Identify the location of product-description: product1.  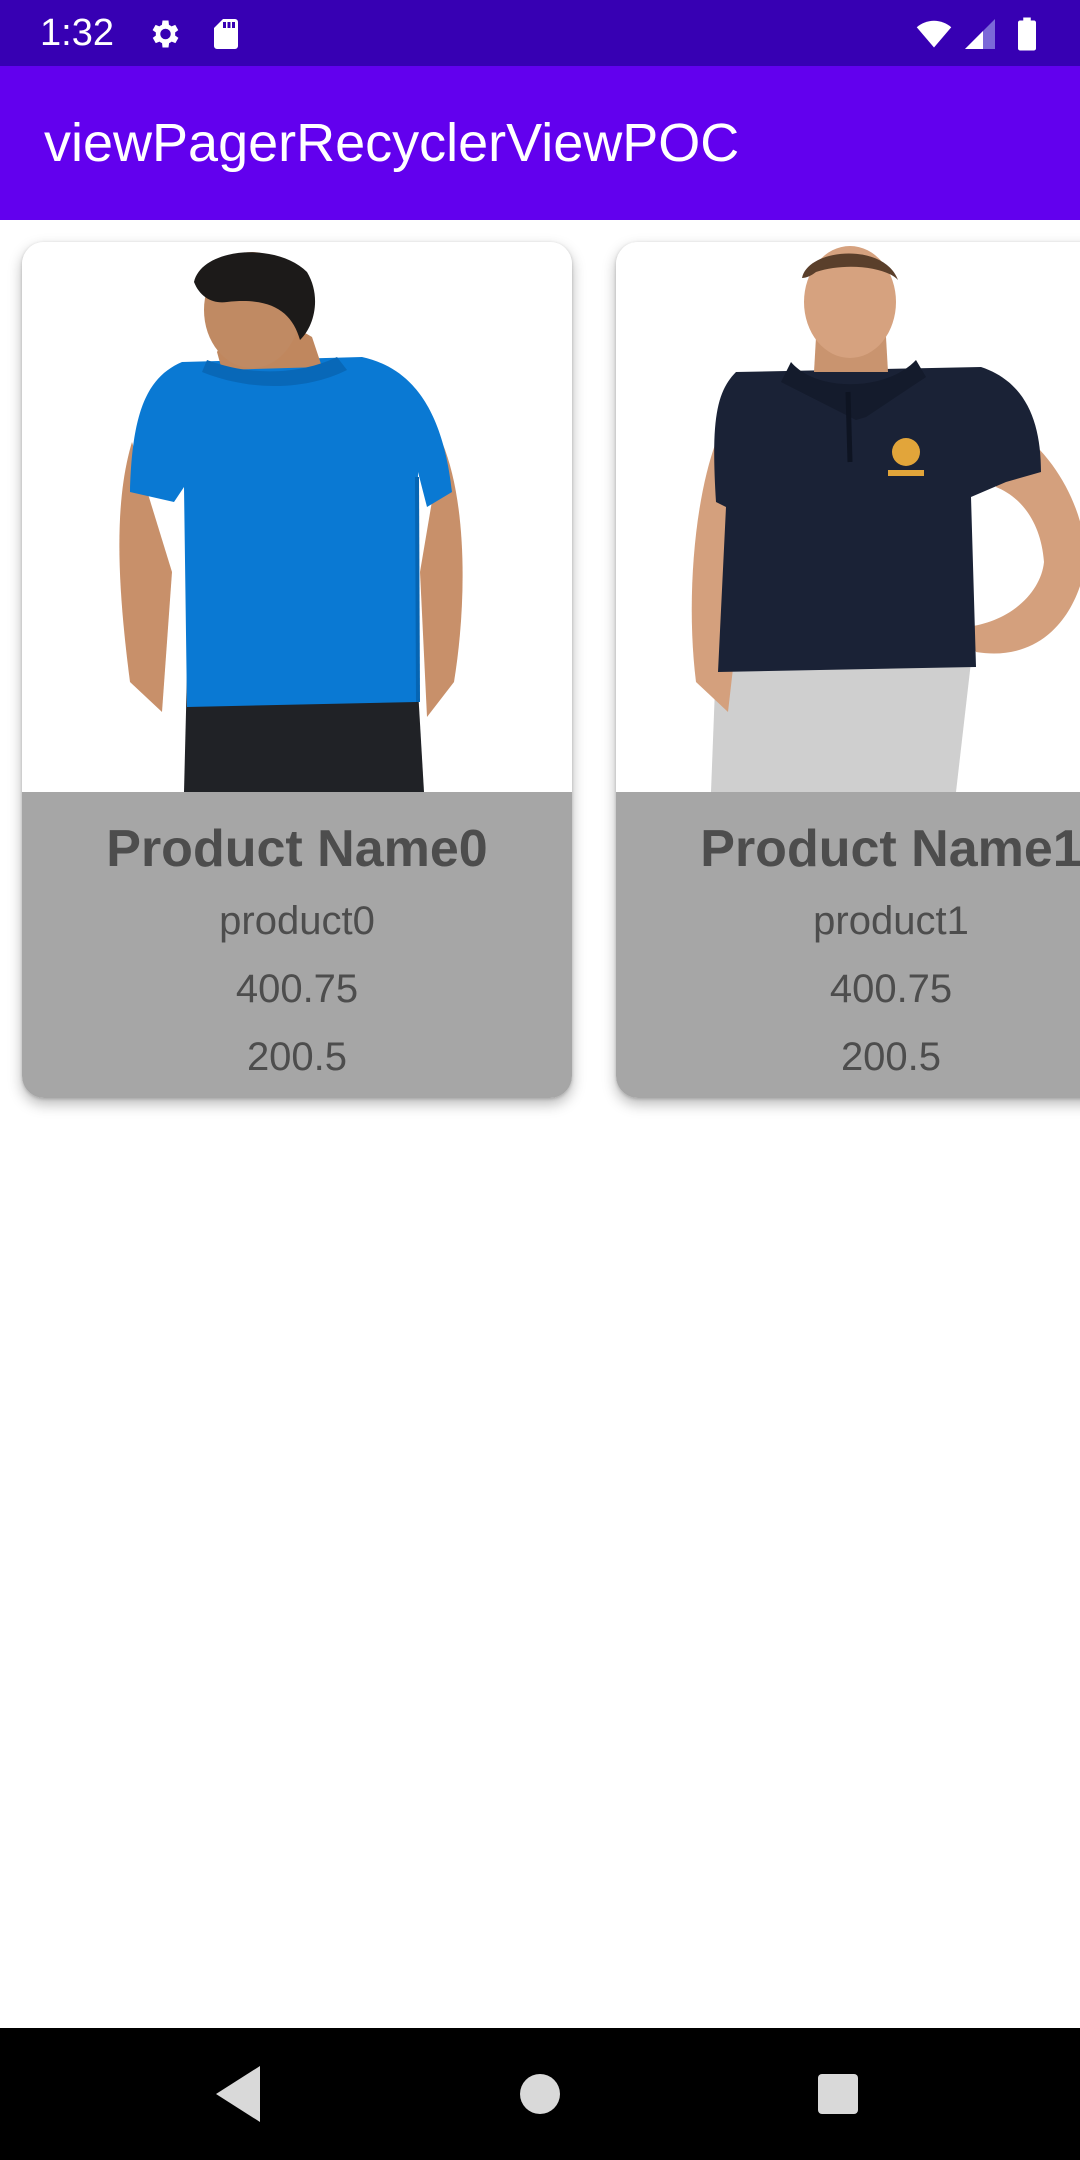
(891, 921).